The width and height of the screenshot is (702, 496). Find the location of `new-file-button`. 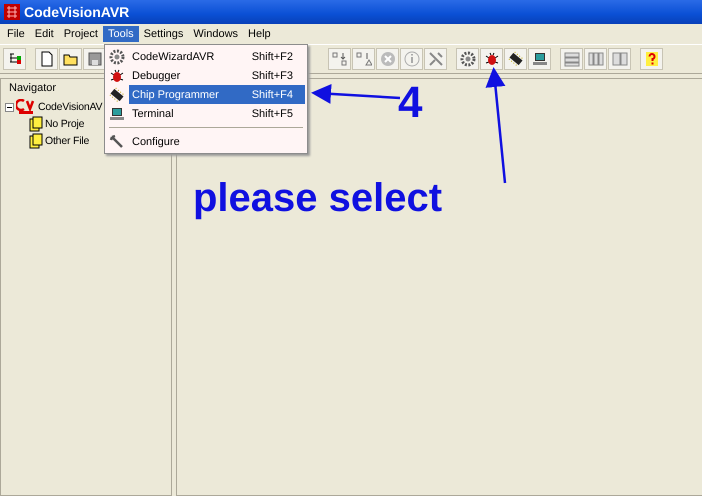

new-file-button is located at coordinates (46, 59).